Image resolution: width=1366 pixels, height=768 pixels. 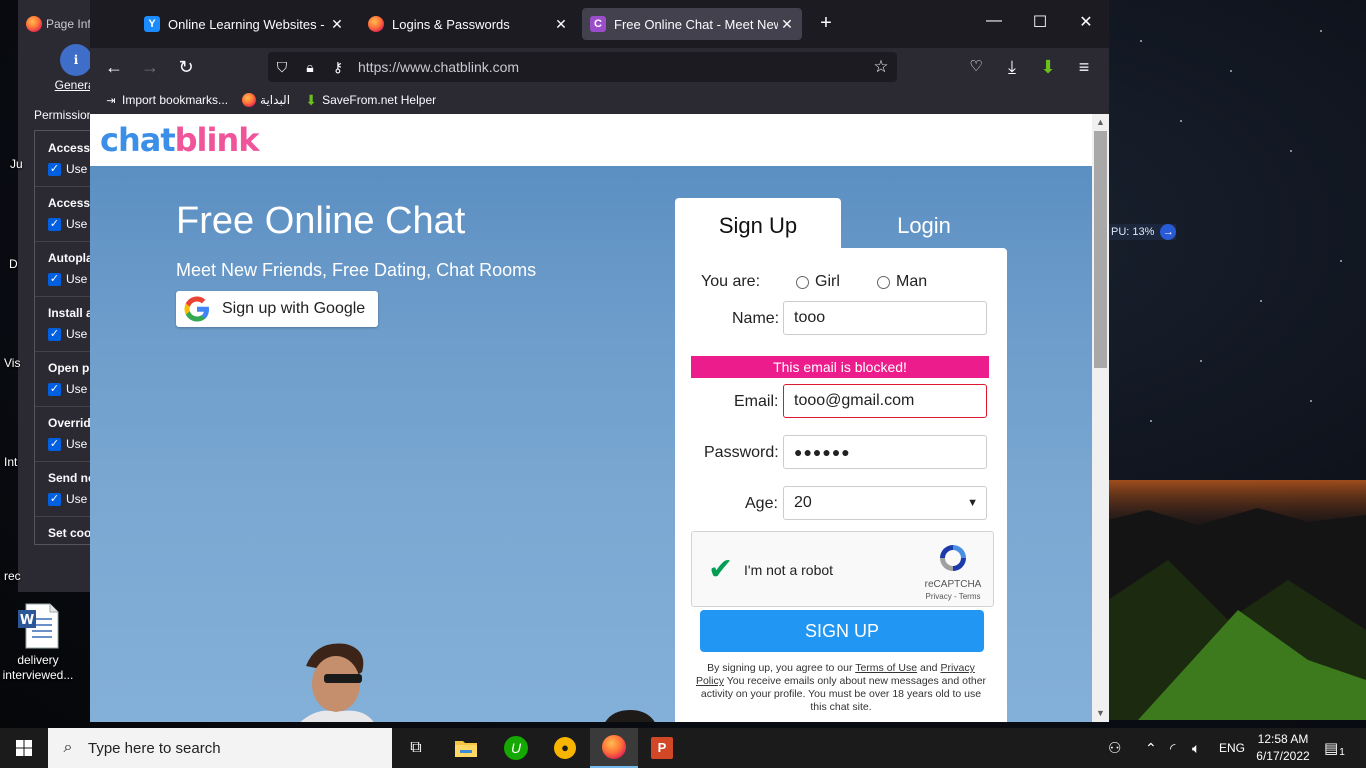 What do you see at coordinates (70, 313) in the screenshot?
I see `permission-title: Install a` at bounding box center [70, 313].